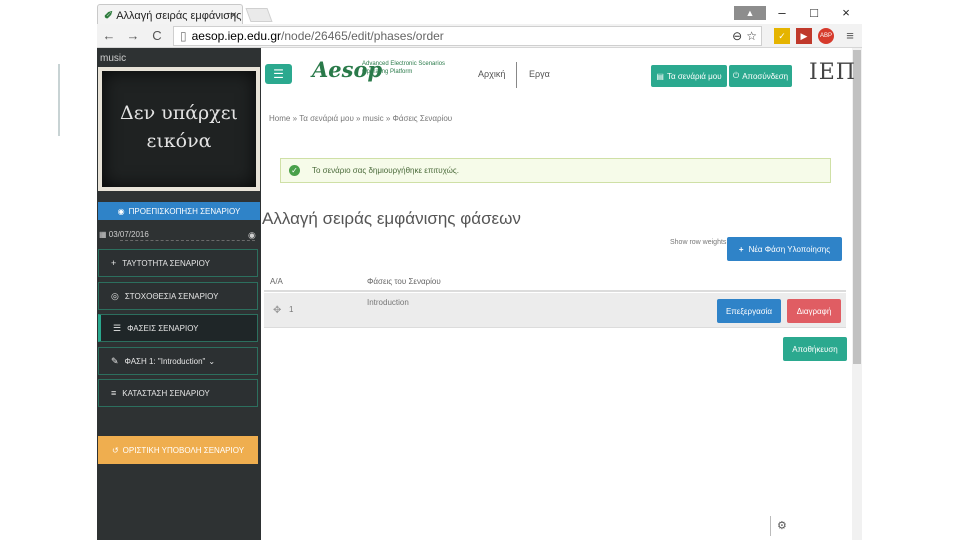  I want to click on forward-icon: →, so click(133, 35).